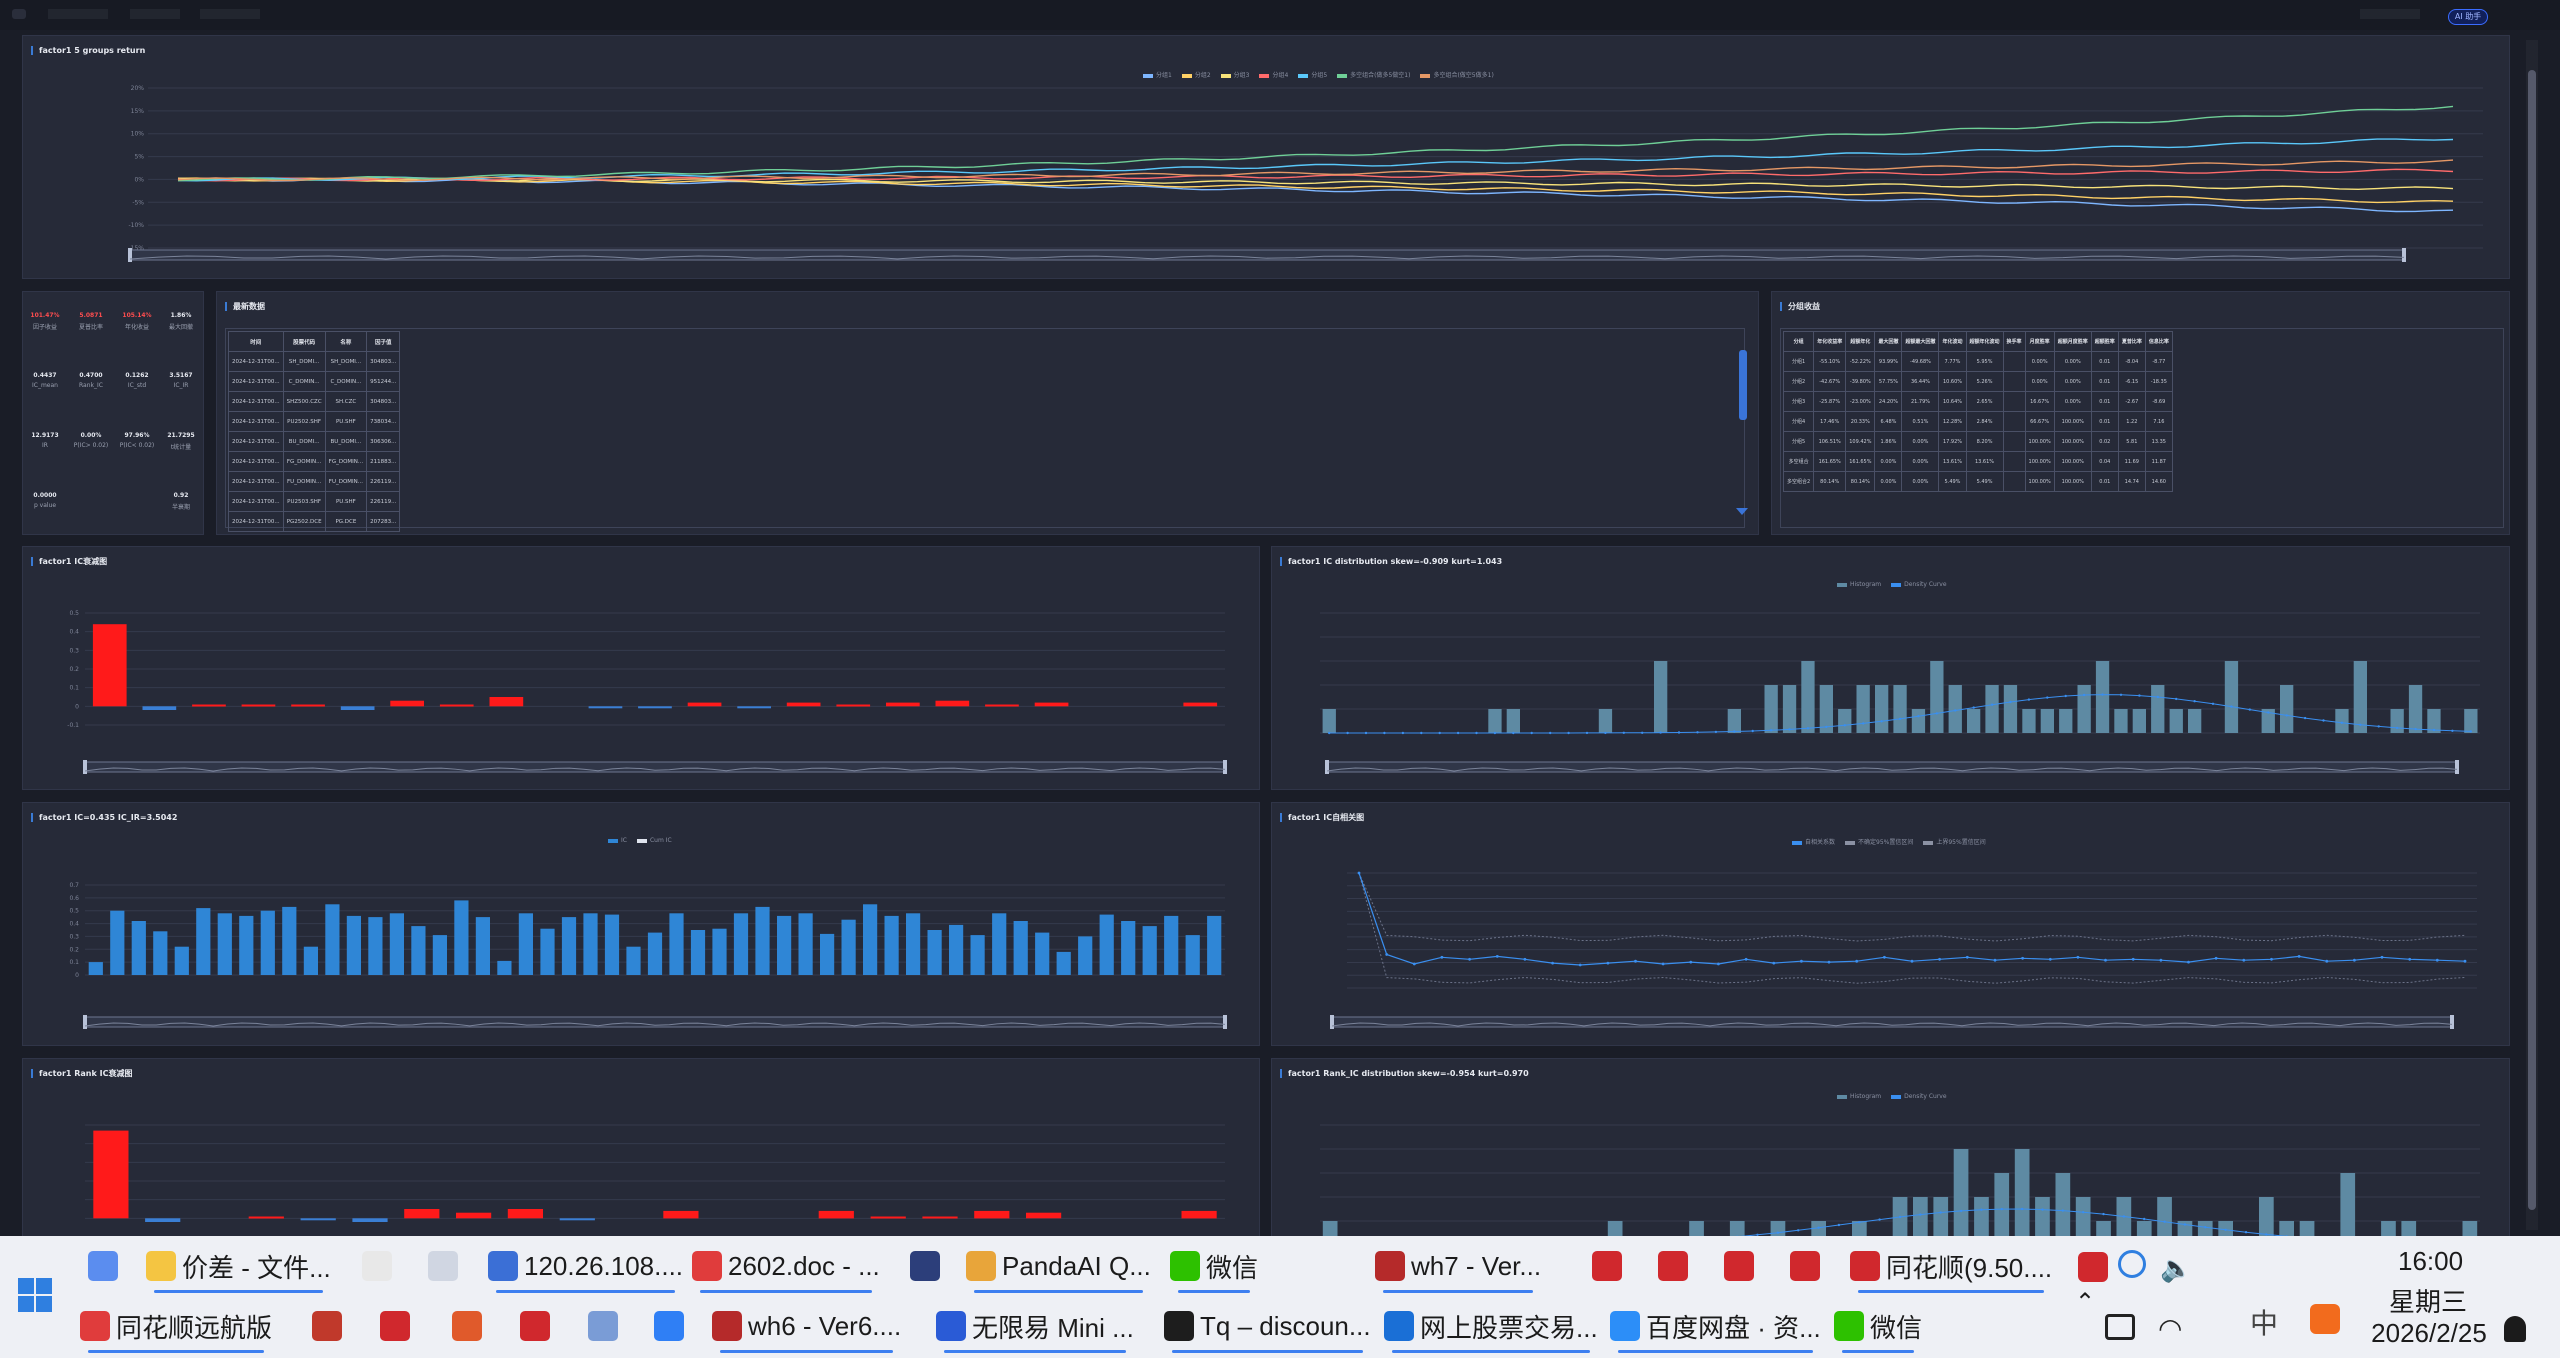 This screenshot has height=1358, width=2560. I want to click on page-scrollbar, so click(2532, 640).